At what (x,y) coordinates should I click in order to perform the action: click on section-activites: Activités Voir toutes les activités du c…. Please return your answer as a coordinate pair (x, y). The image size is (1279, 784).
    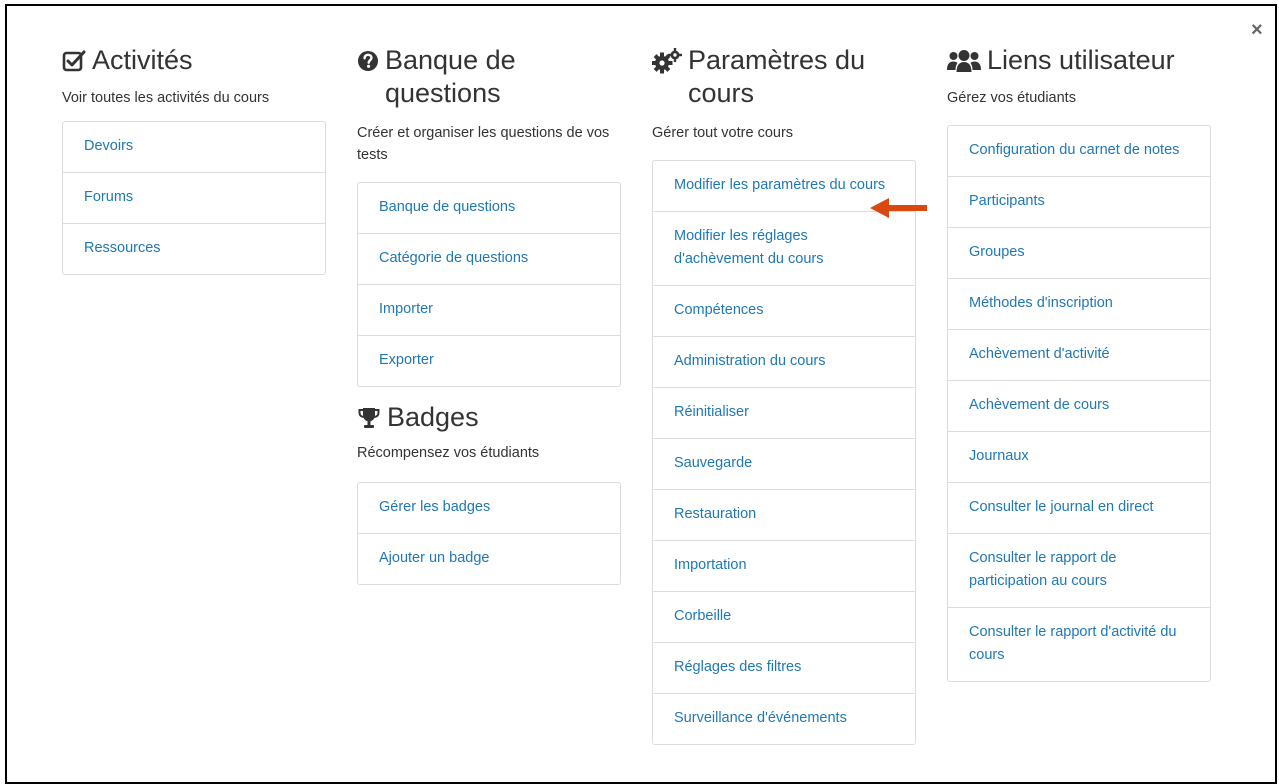
    Looking at the image, I should click on (194, 159).